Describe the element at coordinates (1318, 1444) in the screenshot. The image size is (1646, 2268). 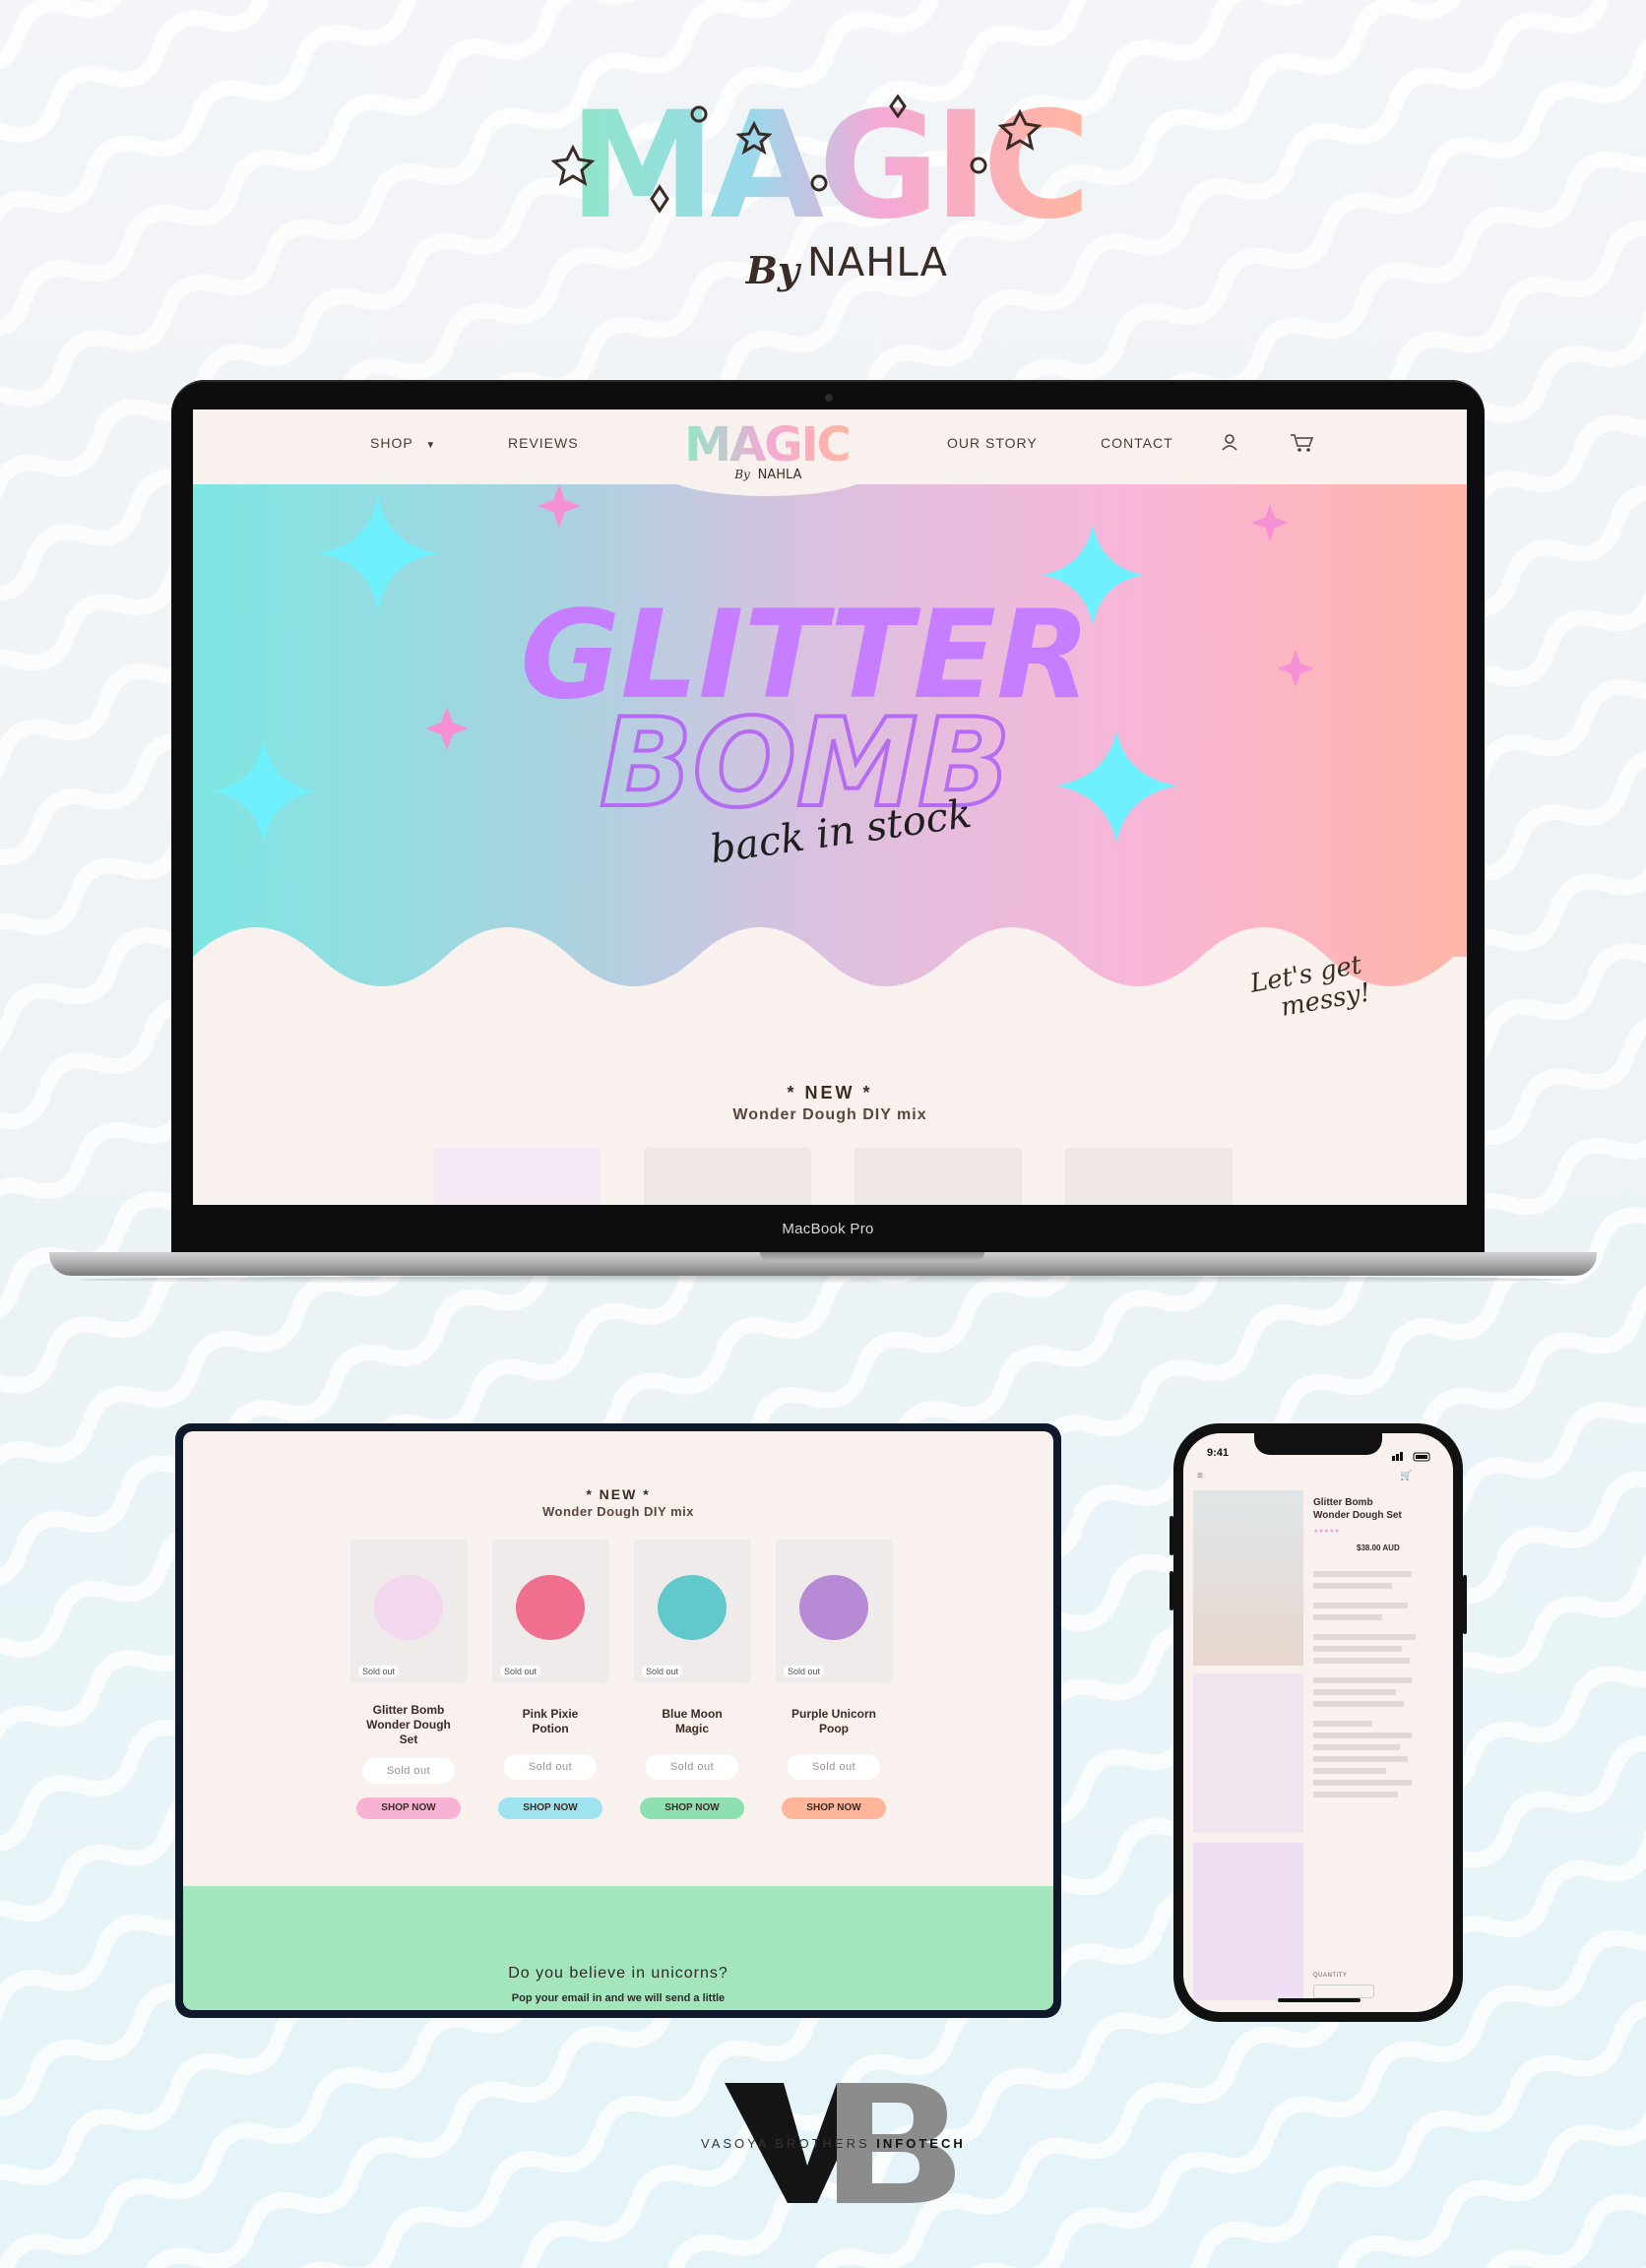
I see `phone-notch` at that location.